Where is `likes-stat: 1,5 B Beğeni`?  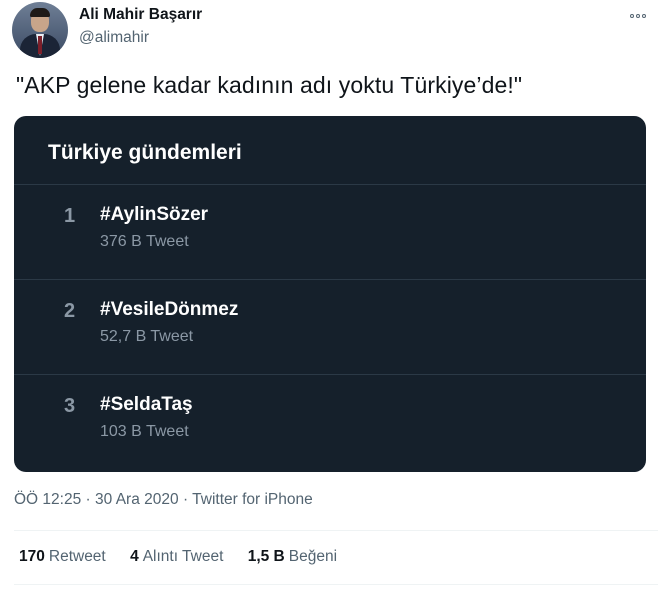 likes-stat: 1,5 B Beğeni is located at coordinates (292, 557).